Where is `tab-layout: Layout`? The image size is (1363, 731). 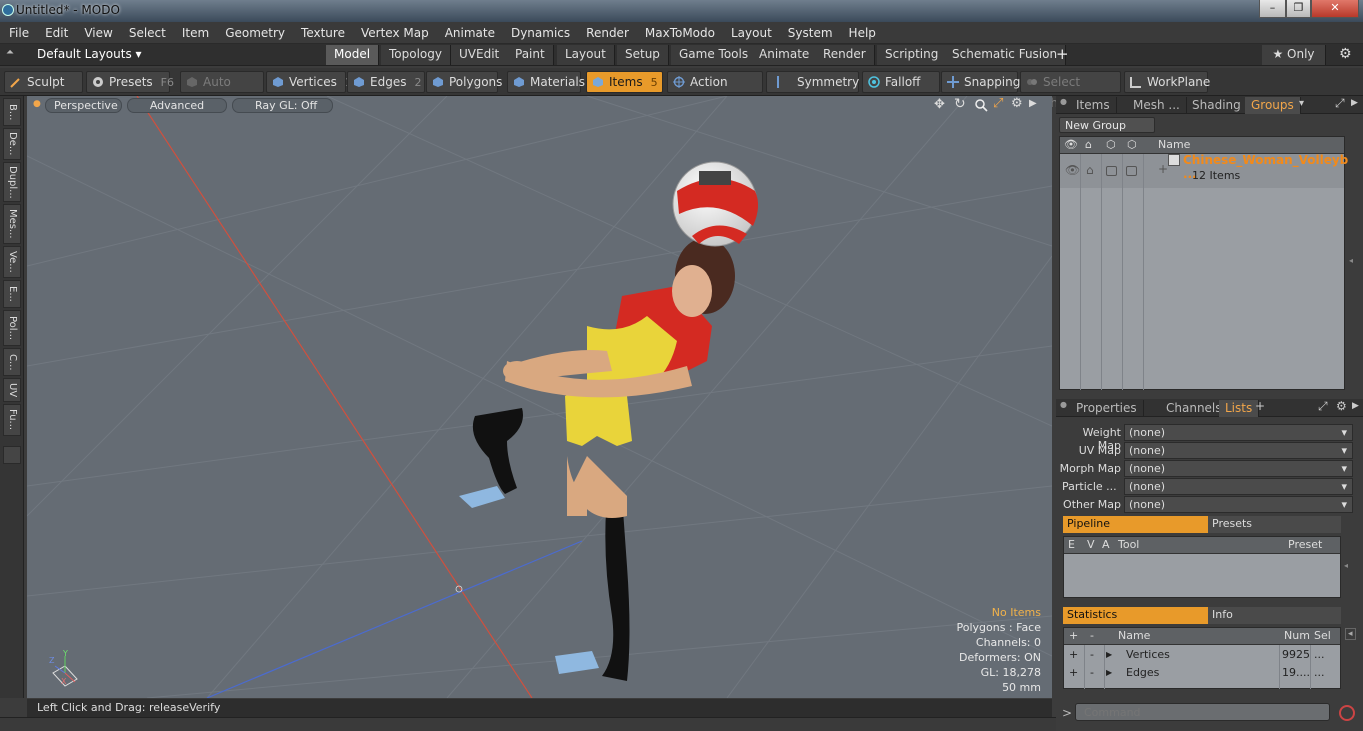
tab-layout: Layout is located at coordinates (586, 55).